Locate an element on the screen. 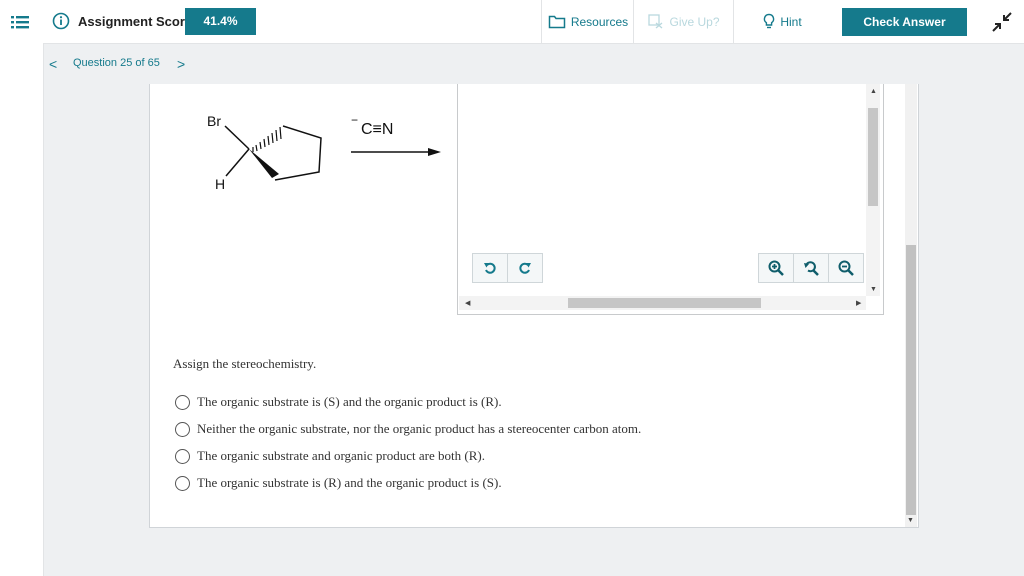  reset-zoom-button is located at coordinates (811, 268).